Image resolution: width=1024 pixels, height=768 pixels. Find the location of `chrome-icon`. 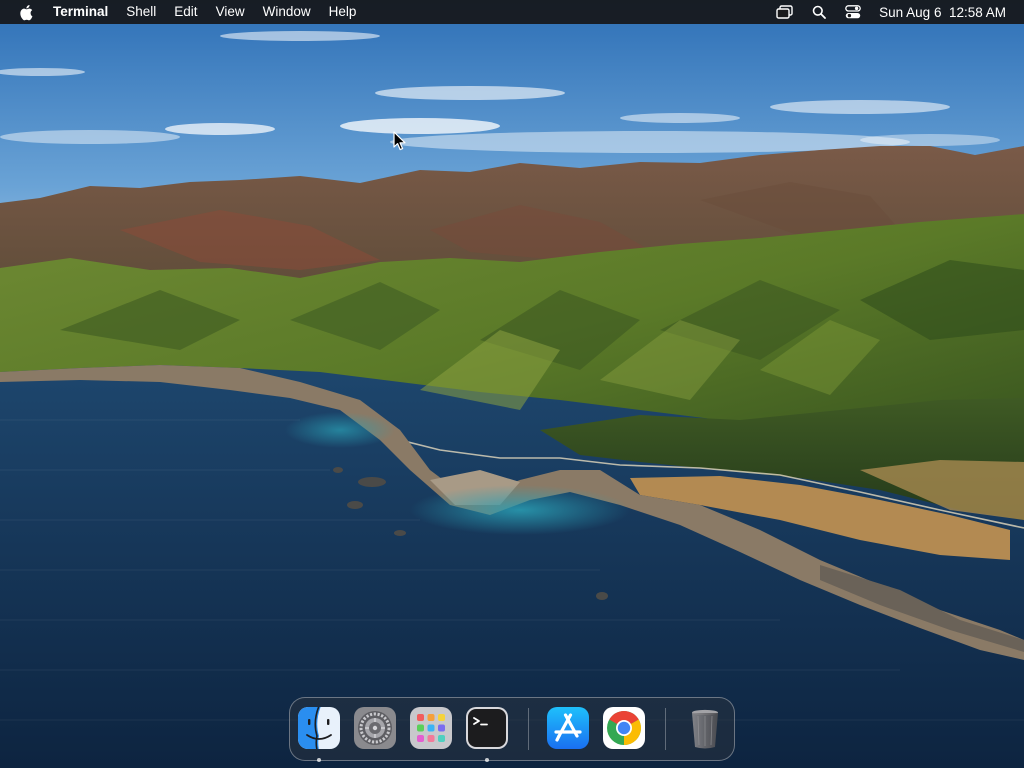

chrome-icon is located at coordinates (624, 728).